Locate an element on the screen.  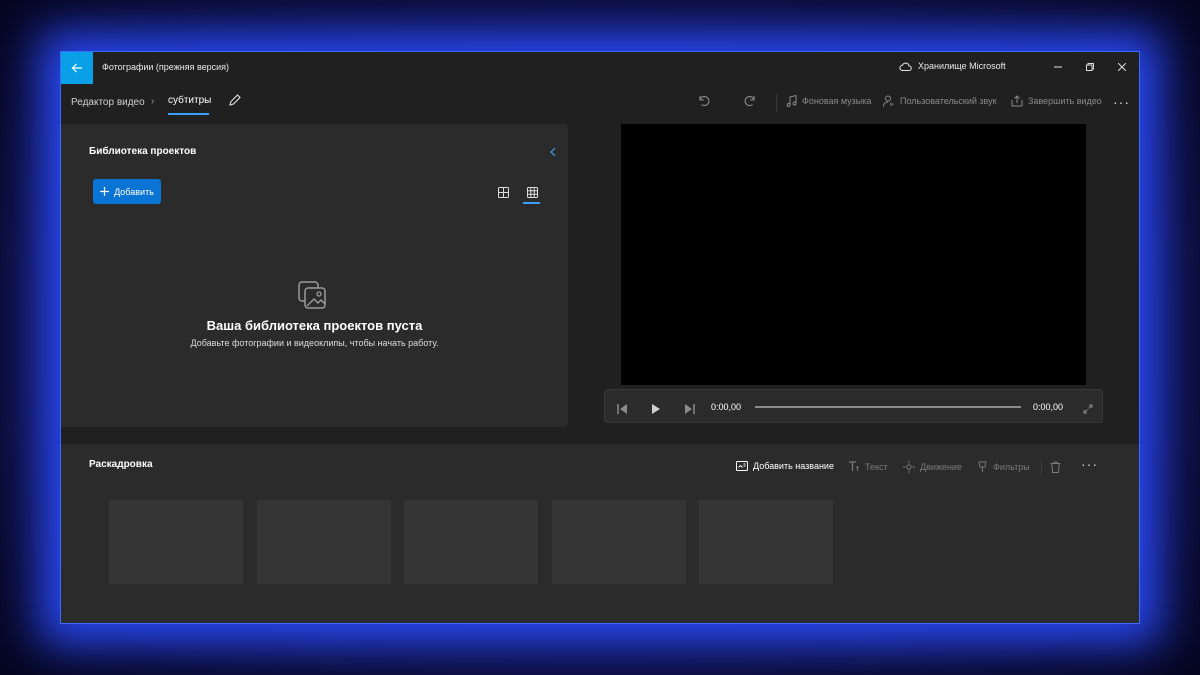
text-button: Текст is located at coordinates (868, 466).